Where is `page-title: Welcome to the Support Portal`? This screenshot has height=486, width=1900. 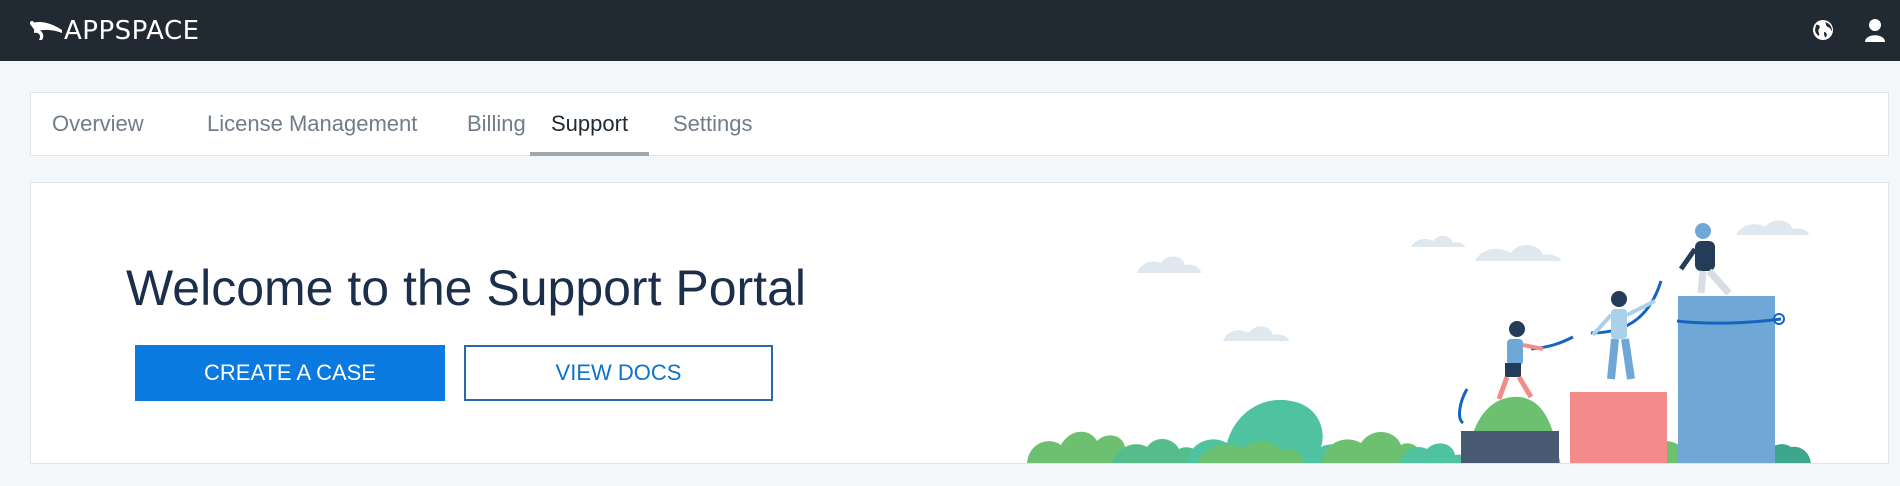
page-title: Welcome to the Support Portal is located at coordinates (466, 288).